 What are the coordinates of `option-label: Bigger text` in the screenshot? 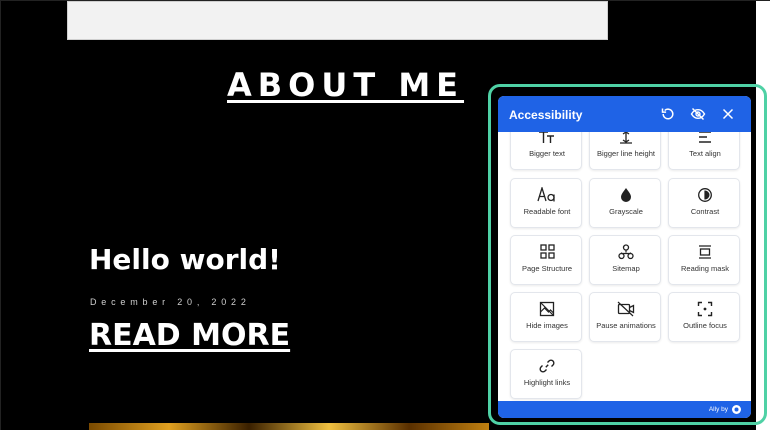 It's located at (547, 153).